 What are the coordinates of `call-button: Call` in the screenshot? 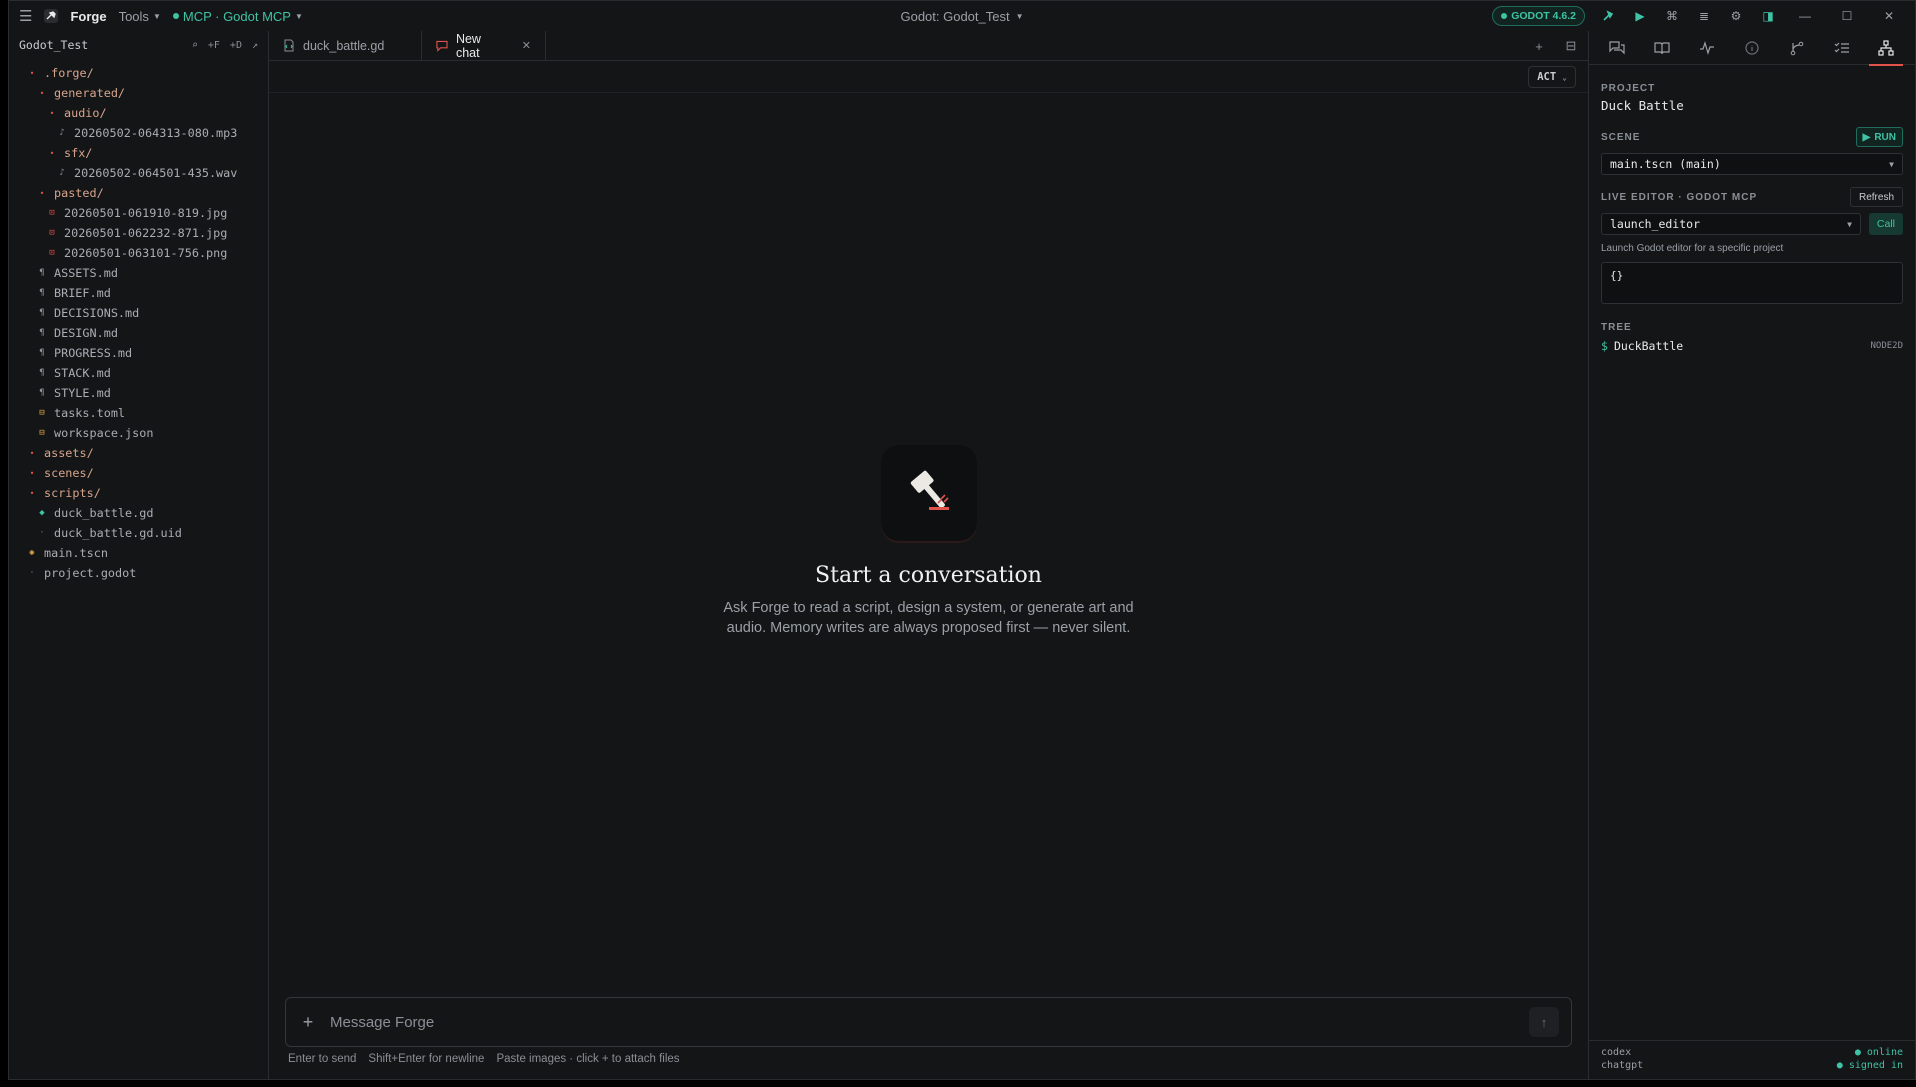 It's located at (1885, 224).